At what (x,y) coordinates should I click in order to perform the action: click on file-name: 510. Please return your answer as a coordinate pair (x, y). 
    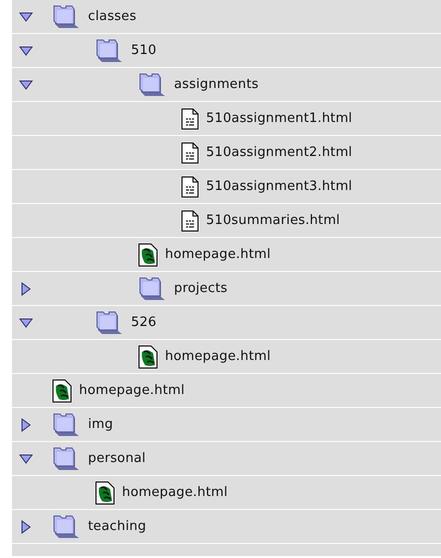
    Looking at the image, I should click on (143, 50).